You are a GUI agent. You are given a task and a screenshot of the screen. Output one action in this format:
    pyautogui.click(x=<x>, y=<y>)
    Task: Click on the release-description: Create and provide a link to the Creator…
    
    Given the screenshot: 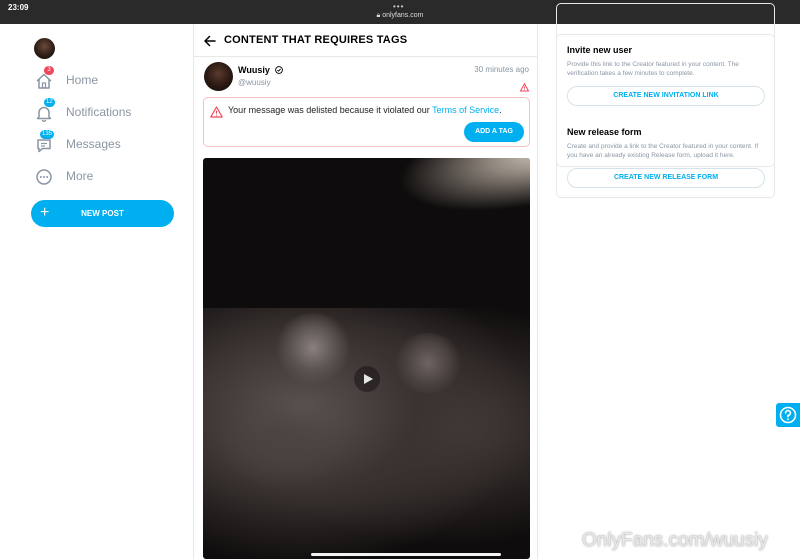 What is the action you would take?
    pyautogui.click(x=663, y=151)
    